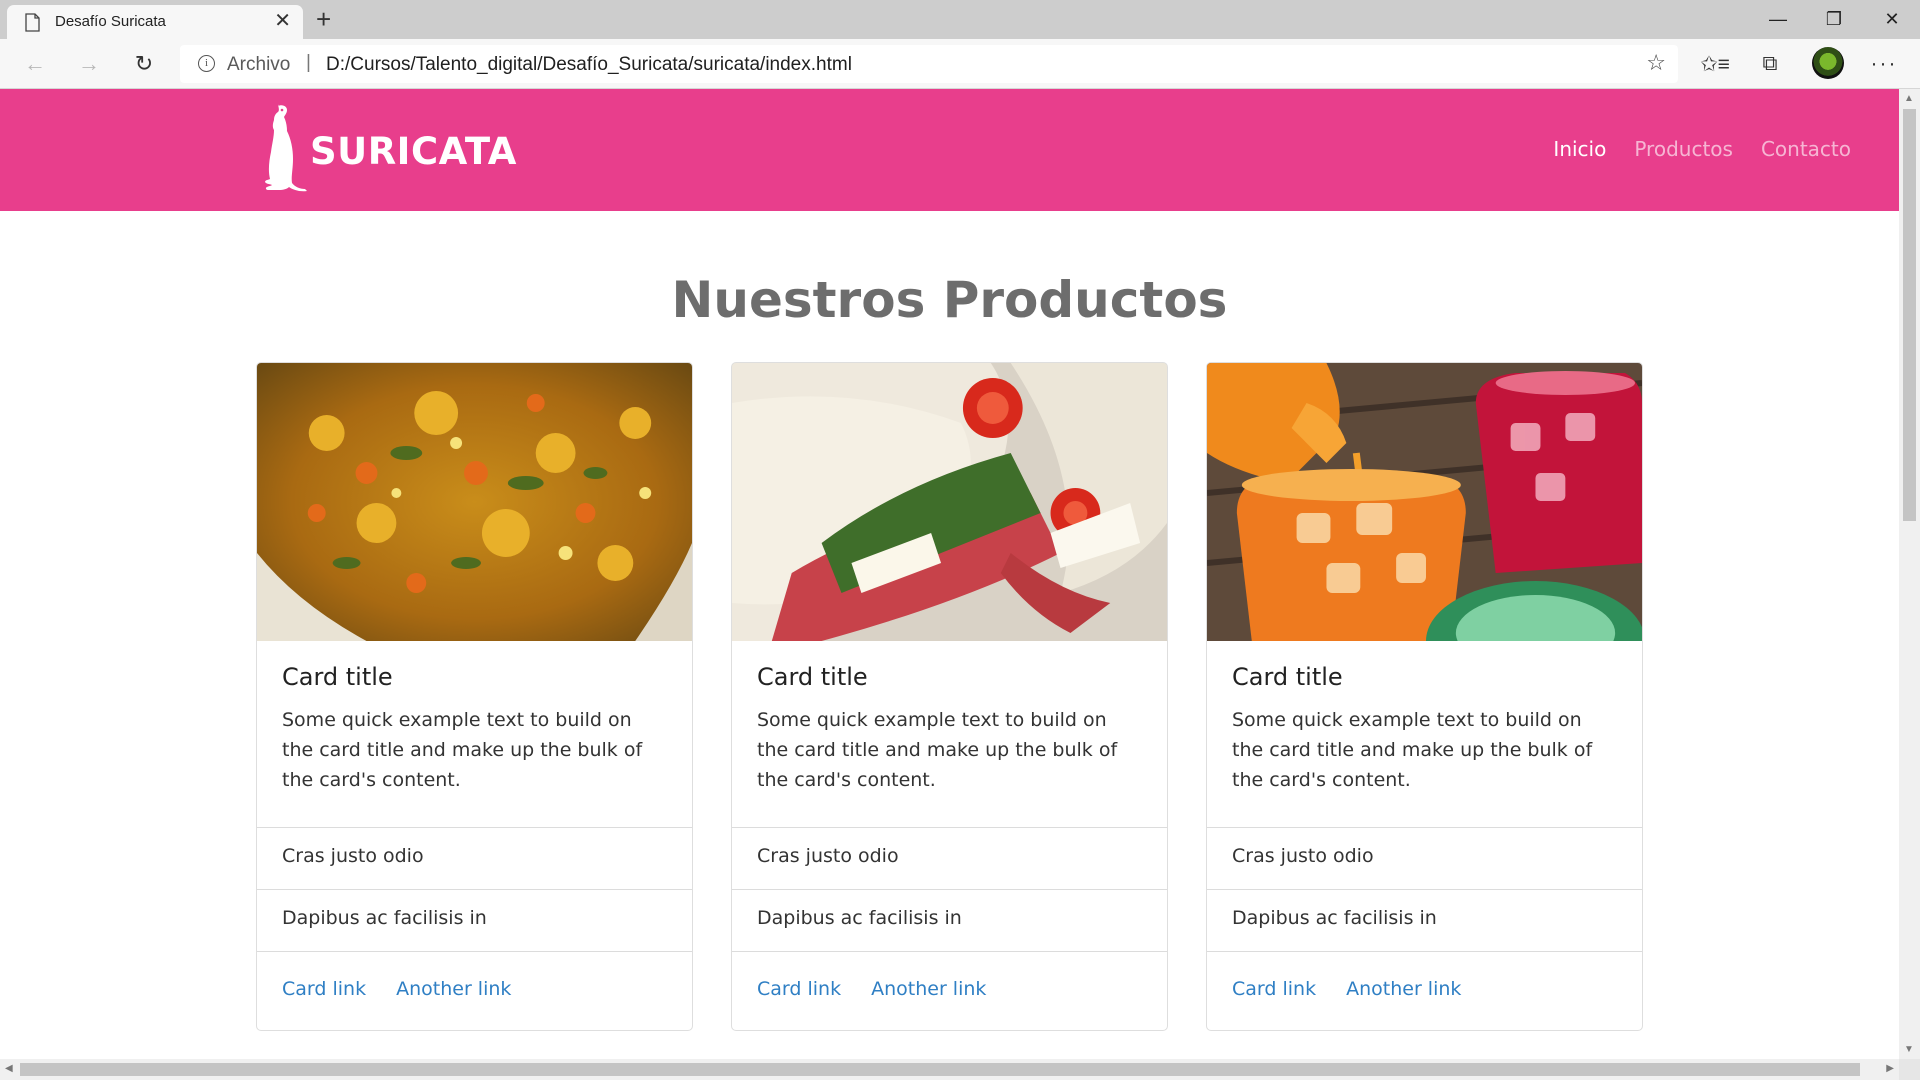  What do you see at coordinates (1806, 149) in the screenshot?
I see `nav-link-contacto: Contacto` at bounding box center [1806, 149].